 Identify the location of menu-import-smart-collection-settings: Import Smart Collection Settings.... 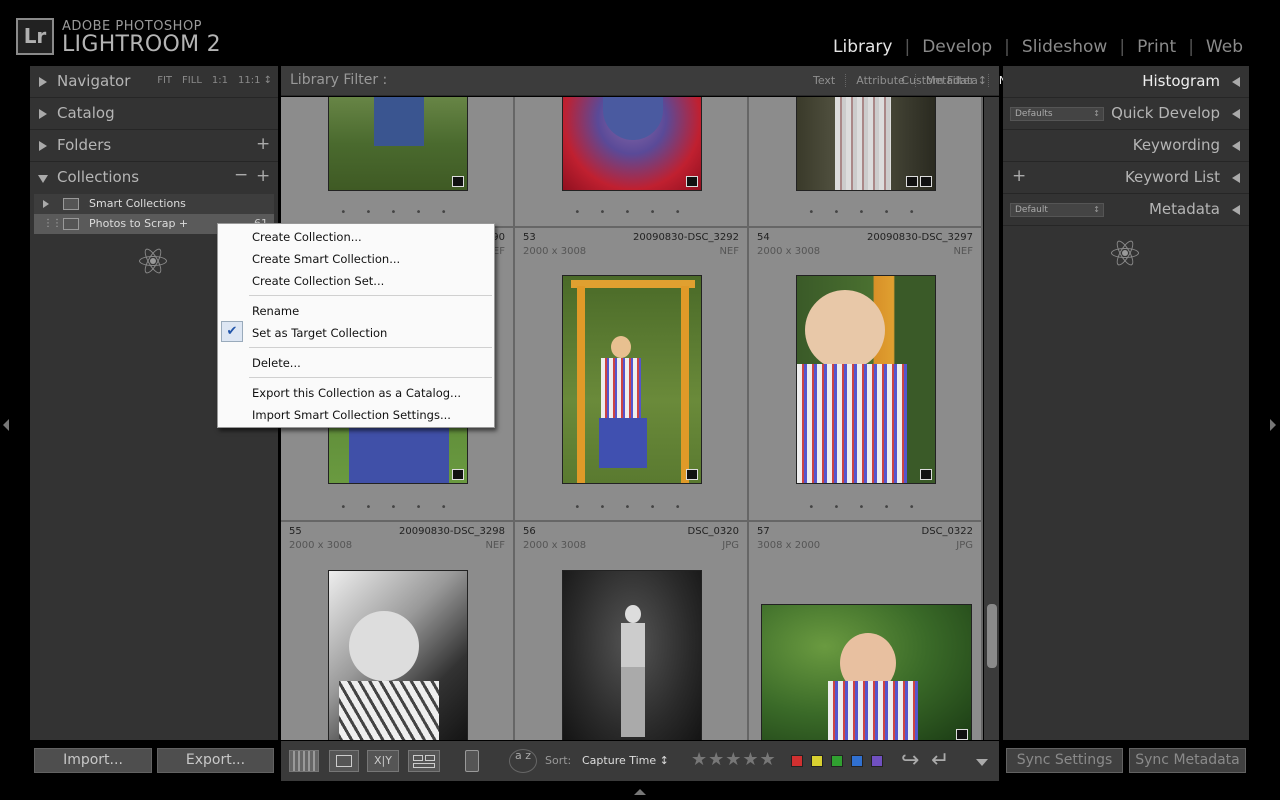
(351, 415).